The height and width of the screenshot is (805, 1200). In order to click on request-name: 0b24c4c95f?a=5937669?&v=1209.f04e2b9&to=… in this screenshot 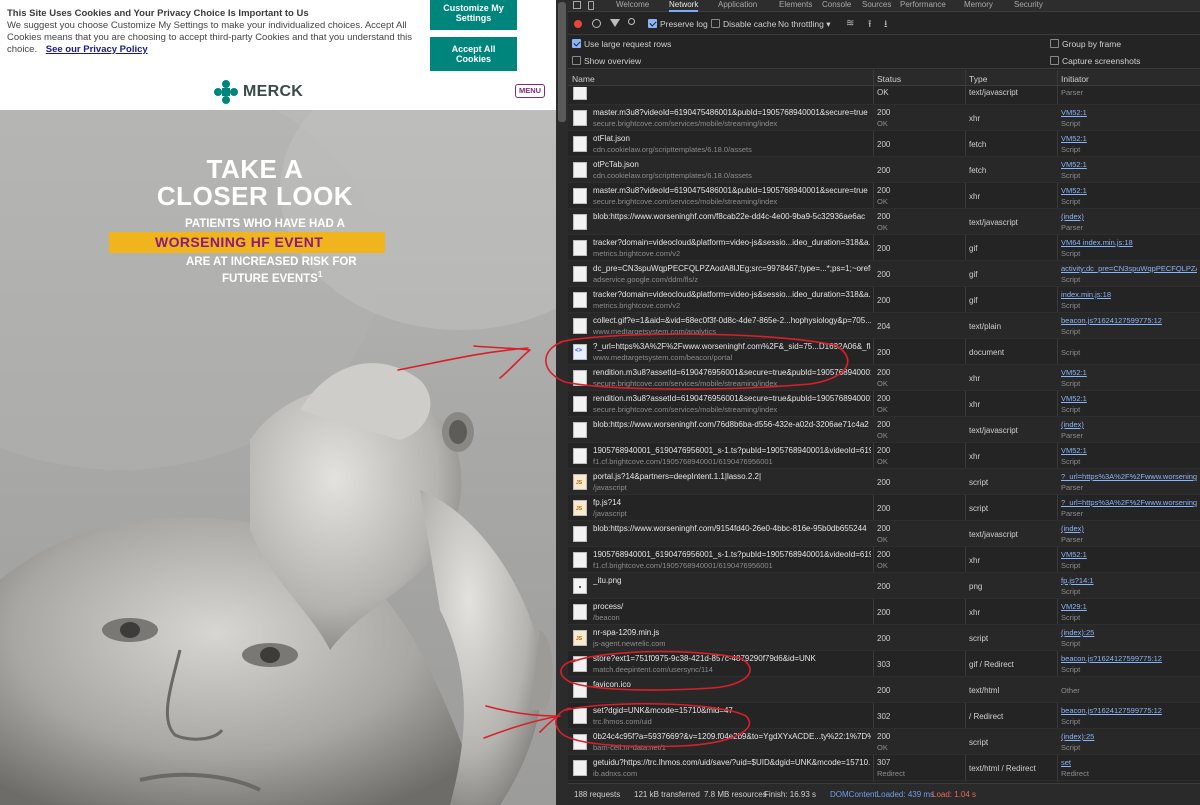, I will do `click(732, 736)`.